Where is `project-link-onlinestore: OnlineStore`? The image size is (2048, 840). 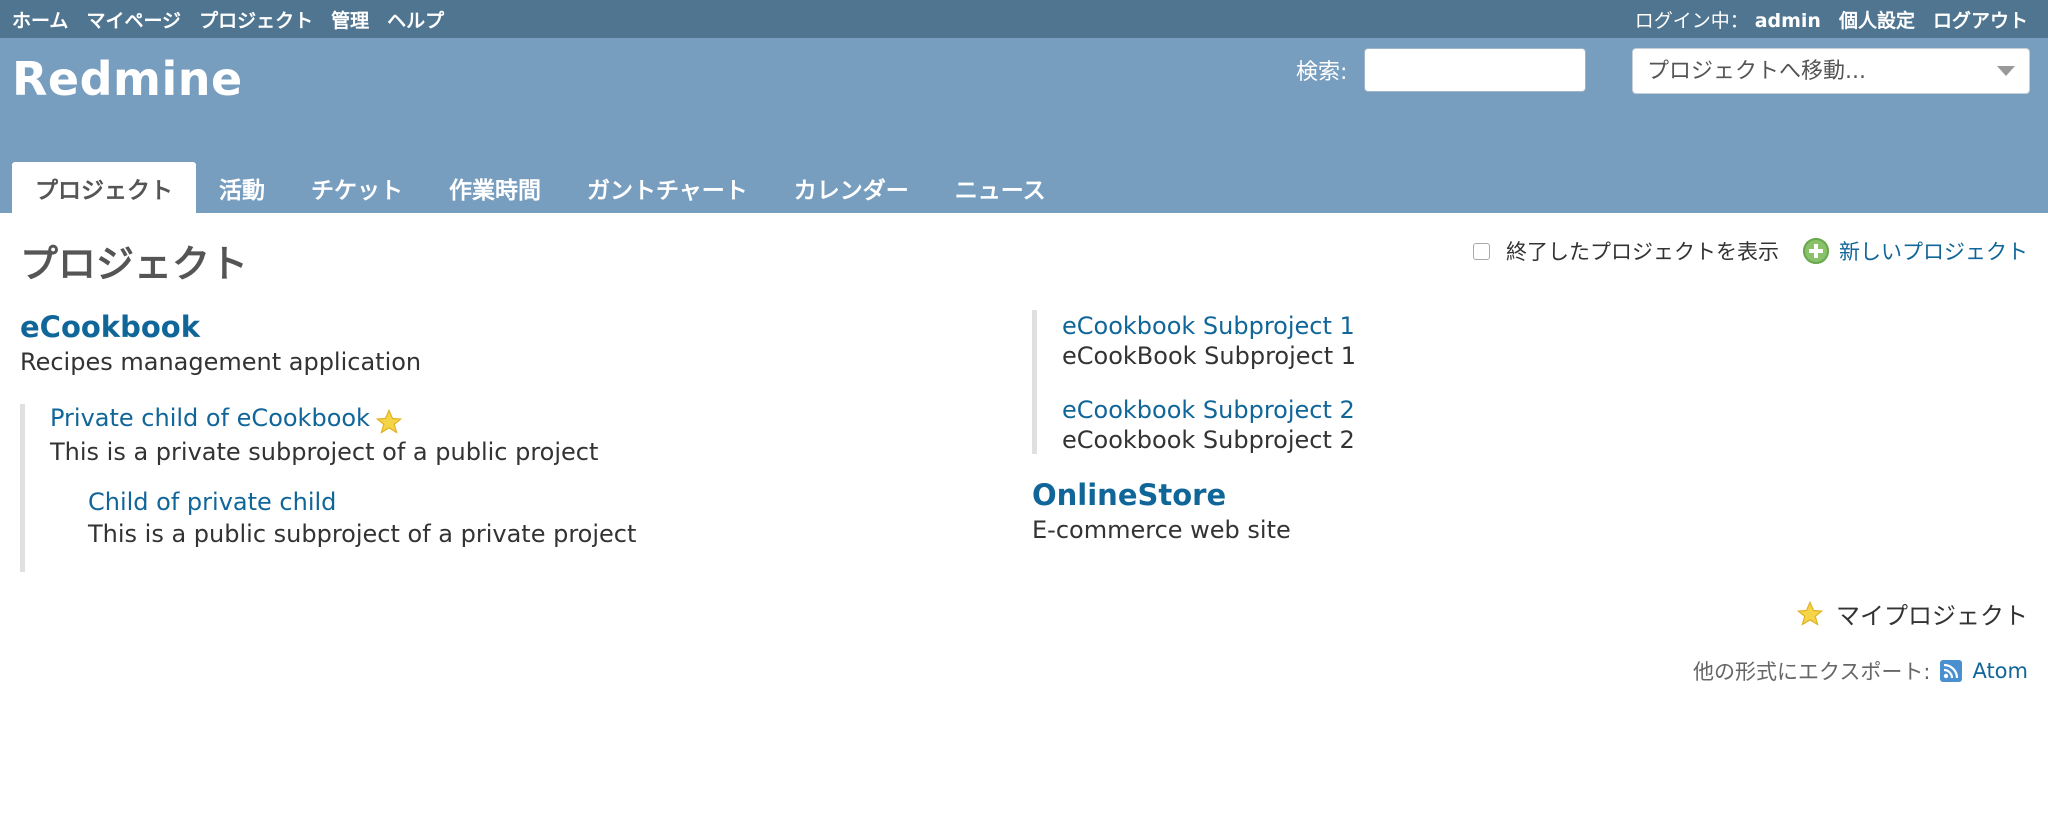 project-link-onlinestore: OnlineStore is located at coordinates (1161, 495).